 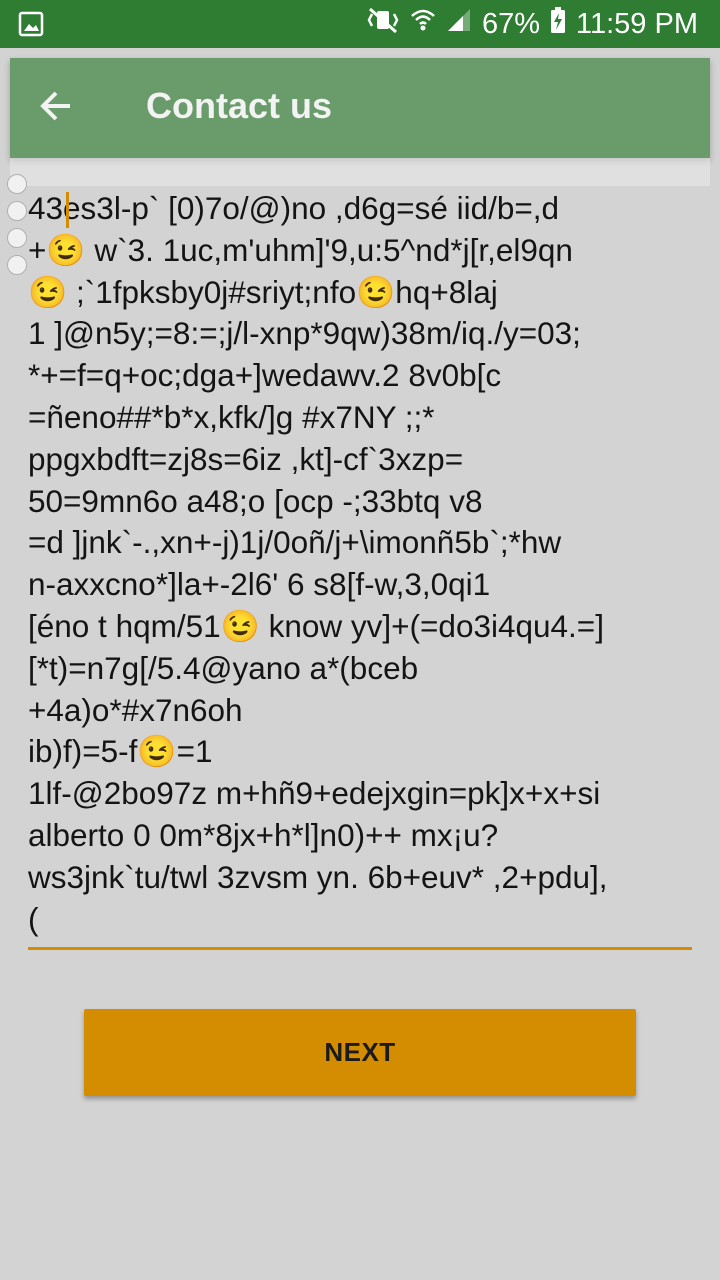 I want to click on message-text-line: +4a)o*#x7n6oh, so click(x=135, y=709).